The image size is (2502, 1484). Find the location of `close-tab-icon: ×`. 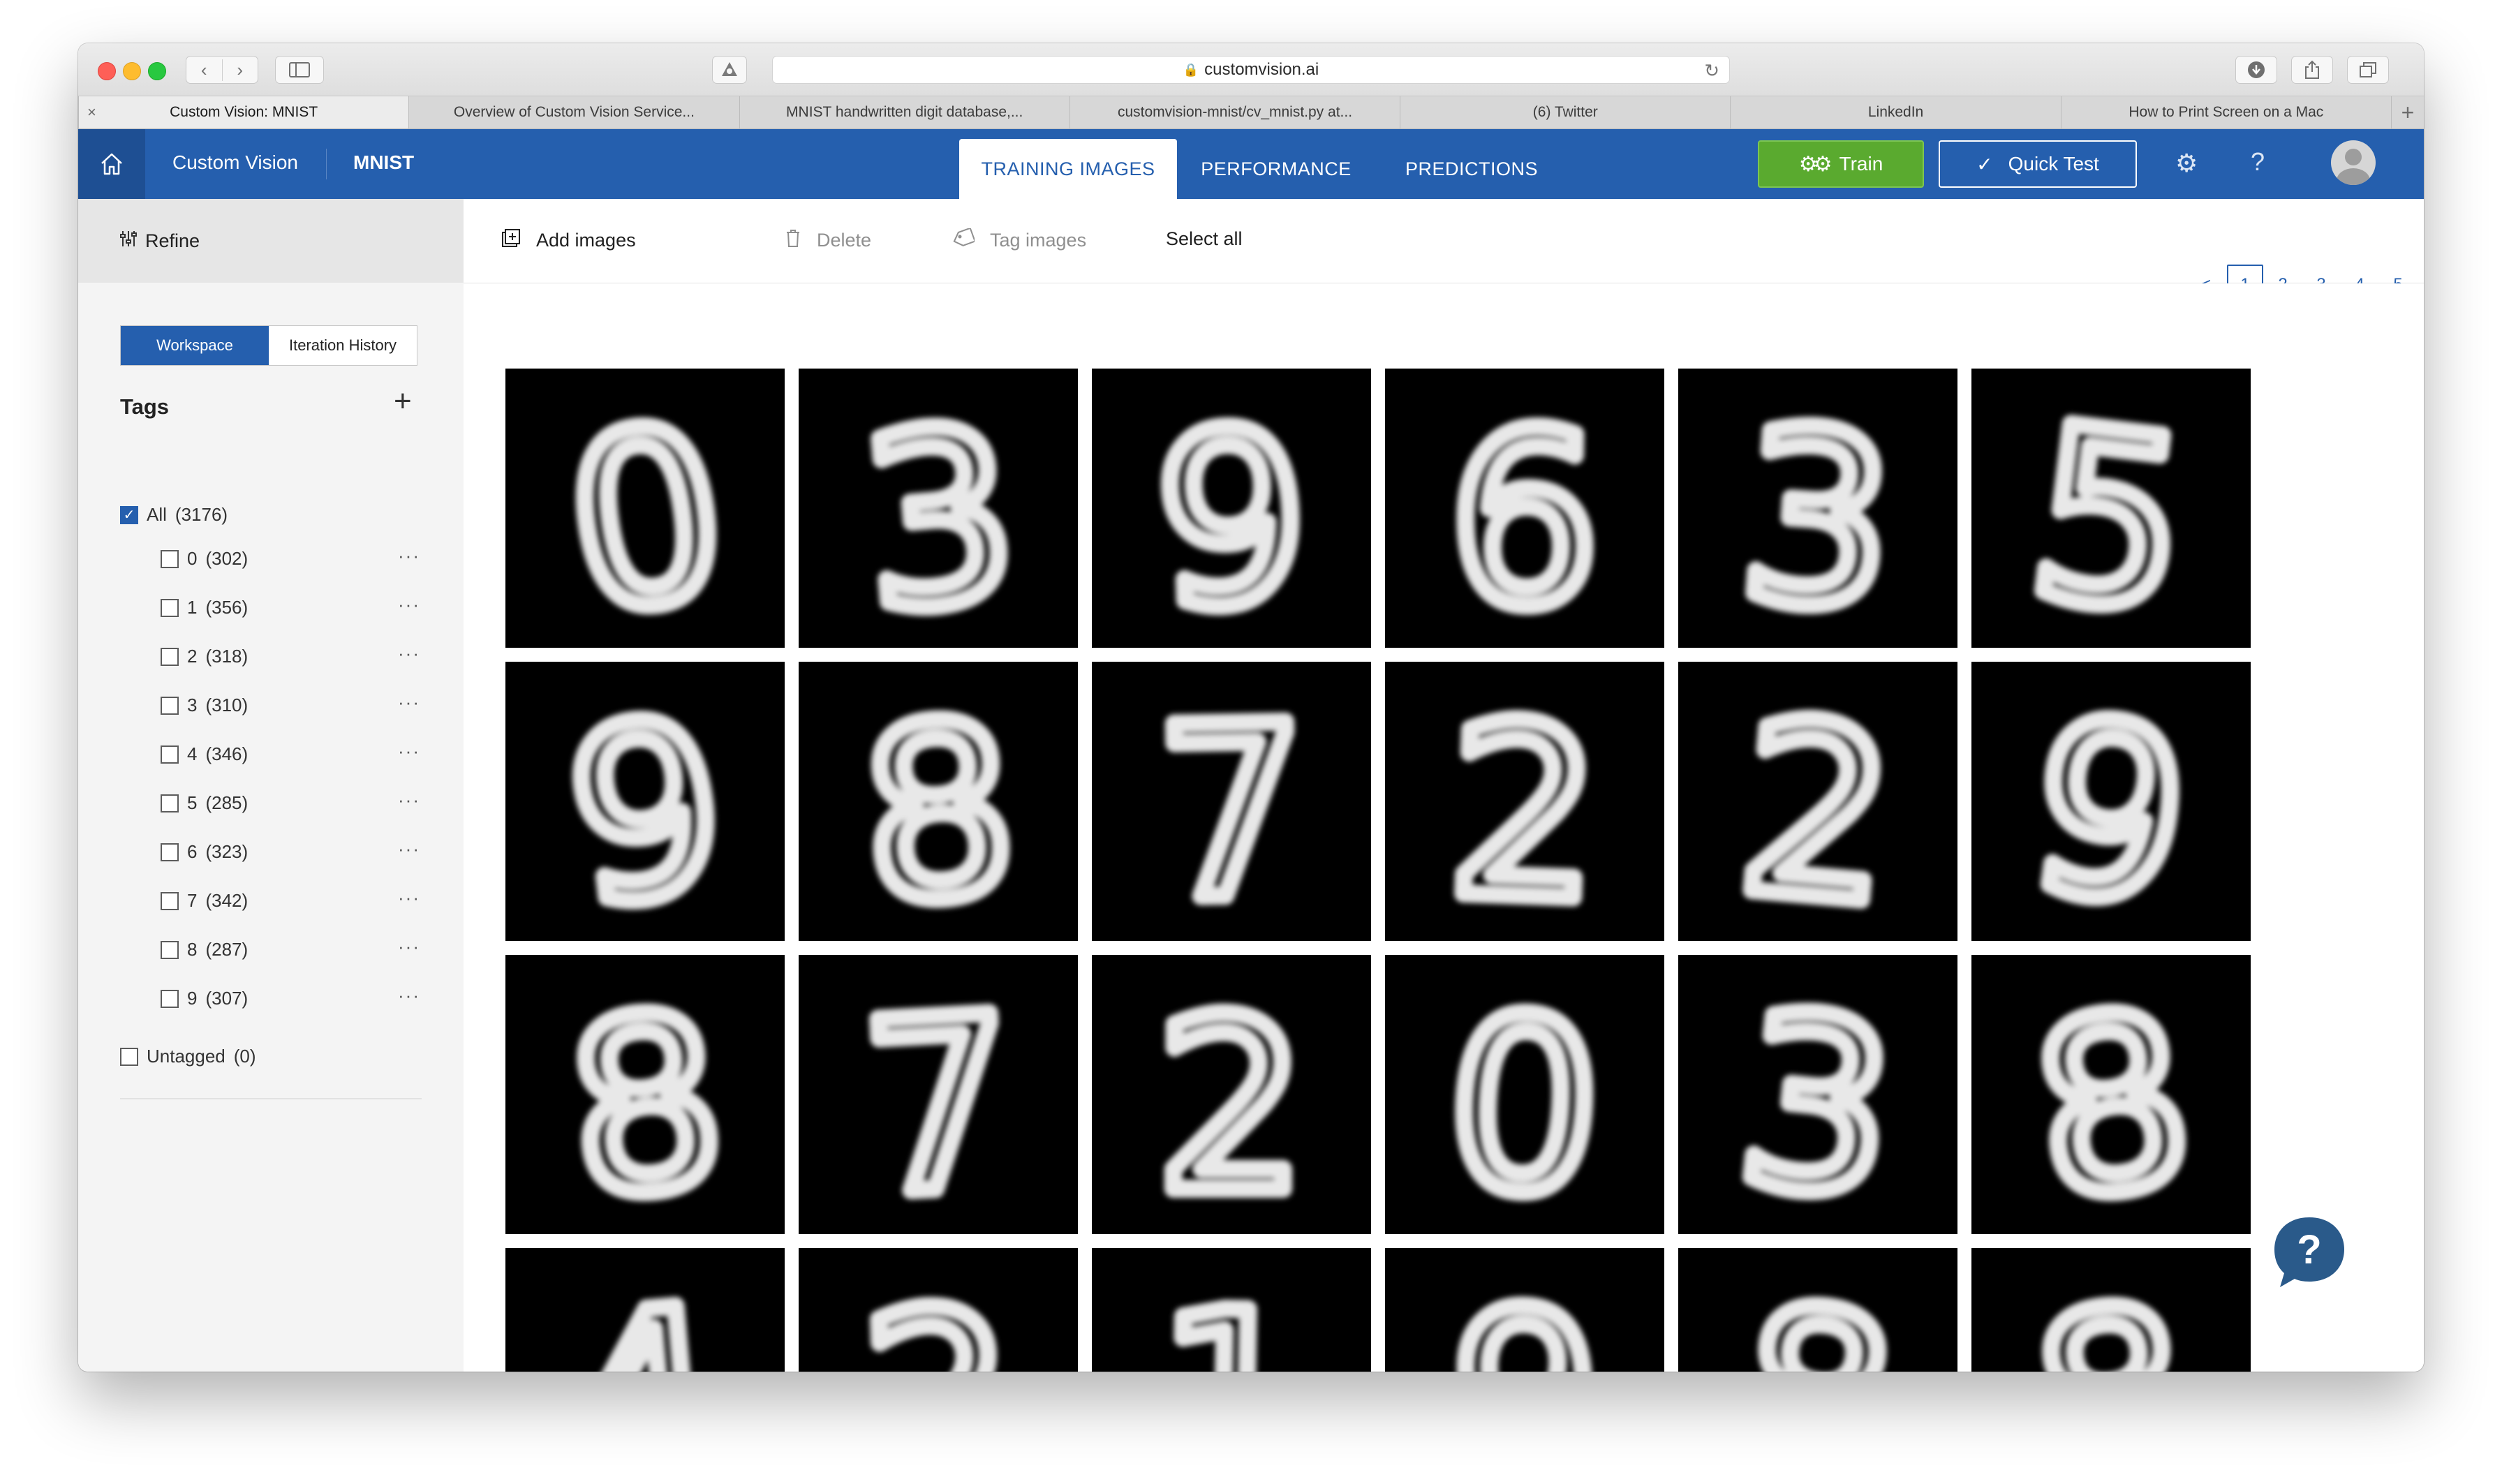

close-tab-icon: × is located at coordinates (92, 112).